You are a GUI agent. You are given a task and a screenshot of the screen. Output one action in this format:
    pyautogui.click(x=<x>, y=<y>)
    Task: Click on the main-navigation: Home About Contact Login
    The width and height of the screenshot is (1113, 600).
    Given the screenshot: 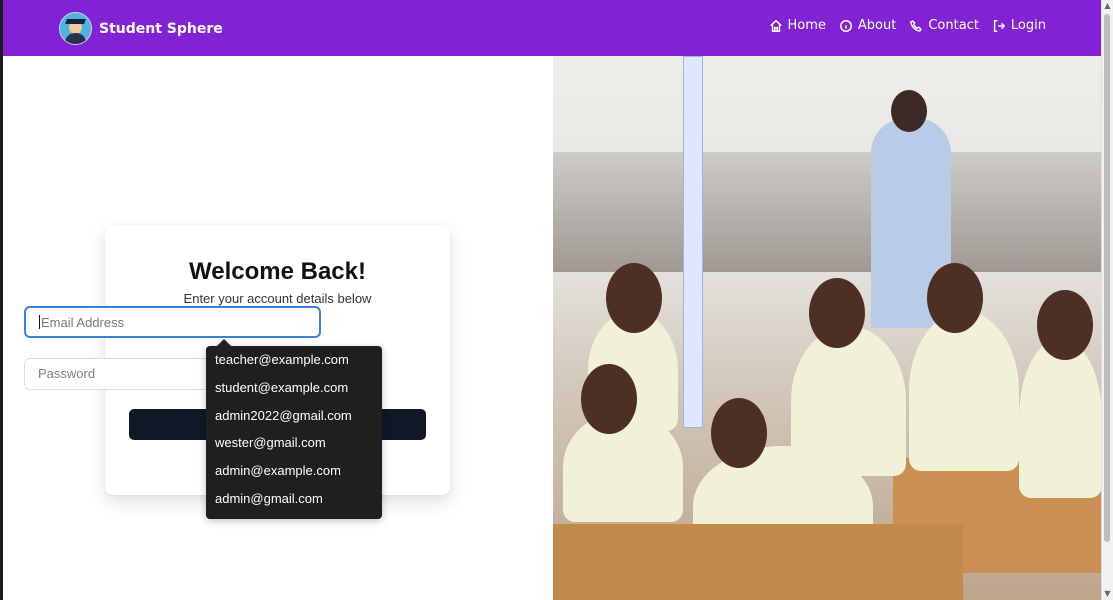 What is the action you would take?
    pyautogui.click(x=907, y=26)
    